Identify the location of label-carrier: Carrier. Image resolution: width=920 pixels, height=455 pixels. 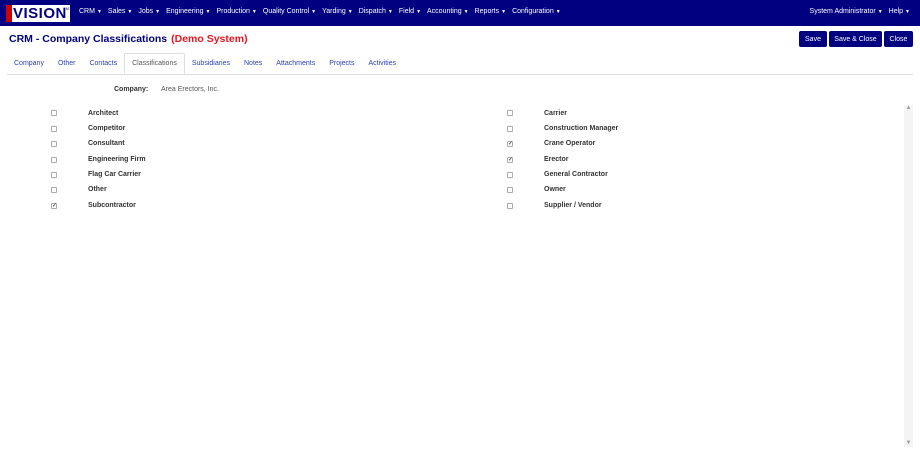
(555, 113).